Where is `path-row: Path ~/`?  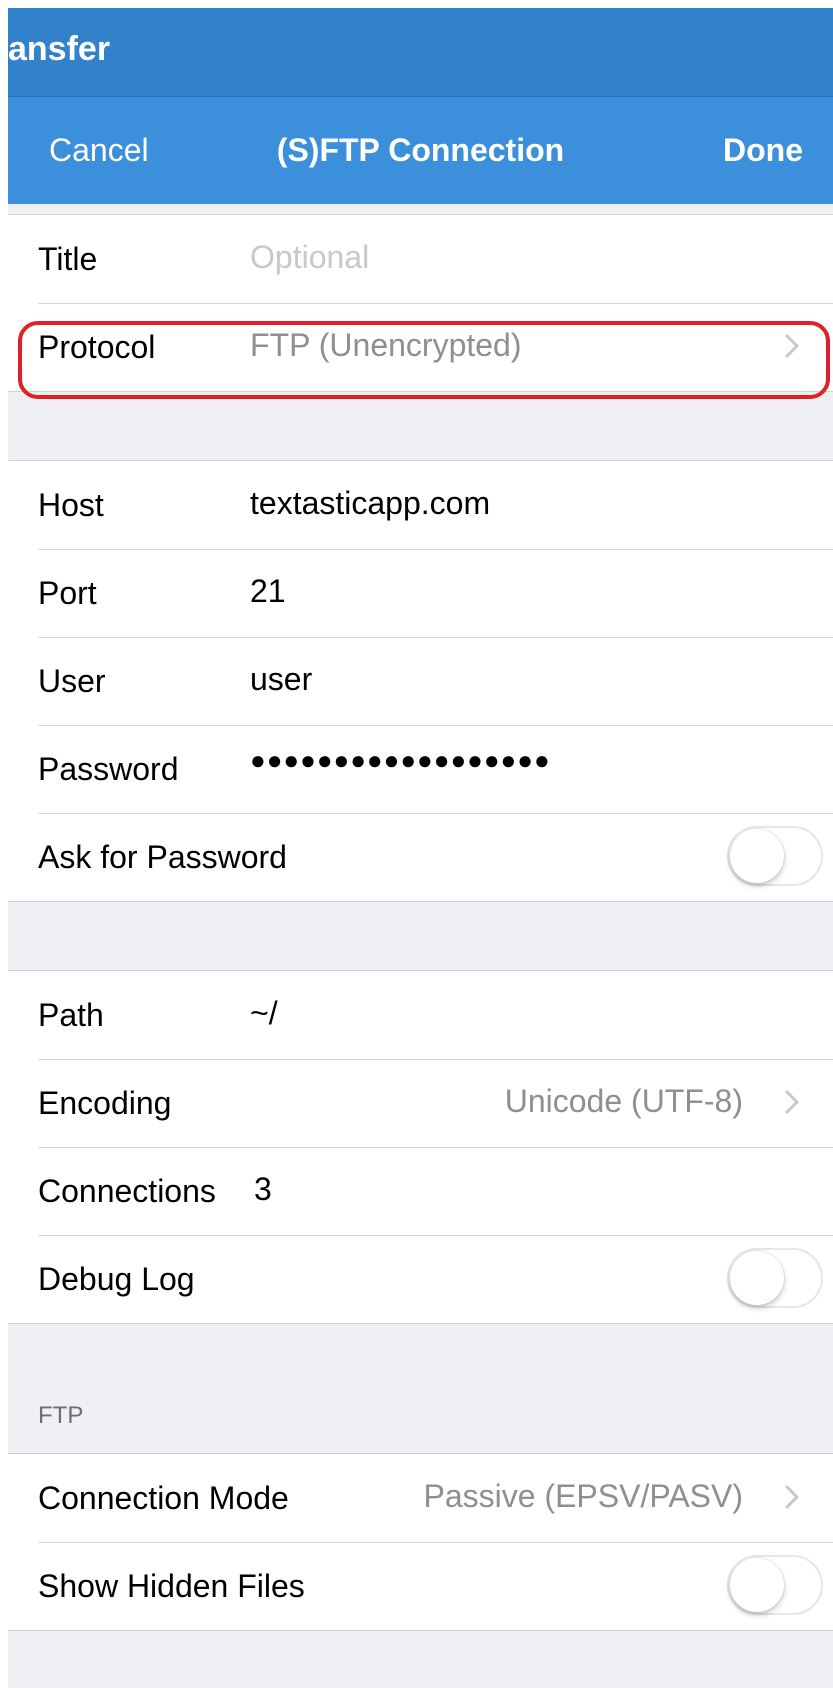 path-row: Path ~/ is located at coordinates (420, 1015).